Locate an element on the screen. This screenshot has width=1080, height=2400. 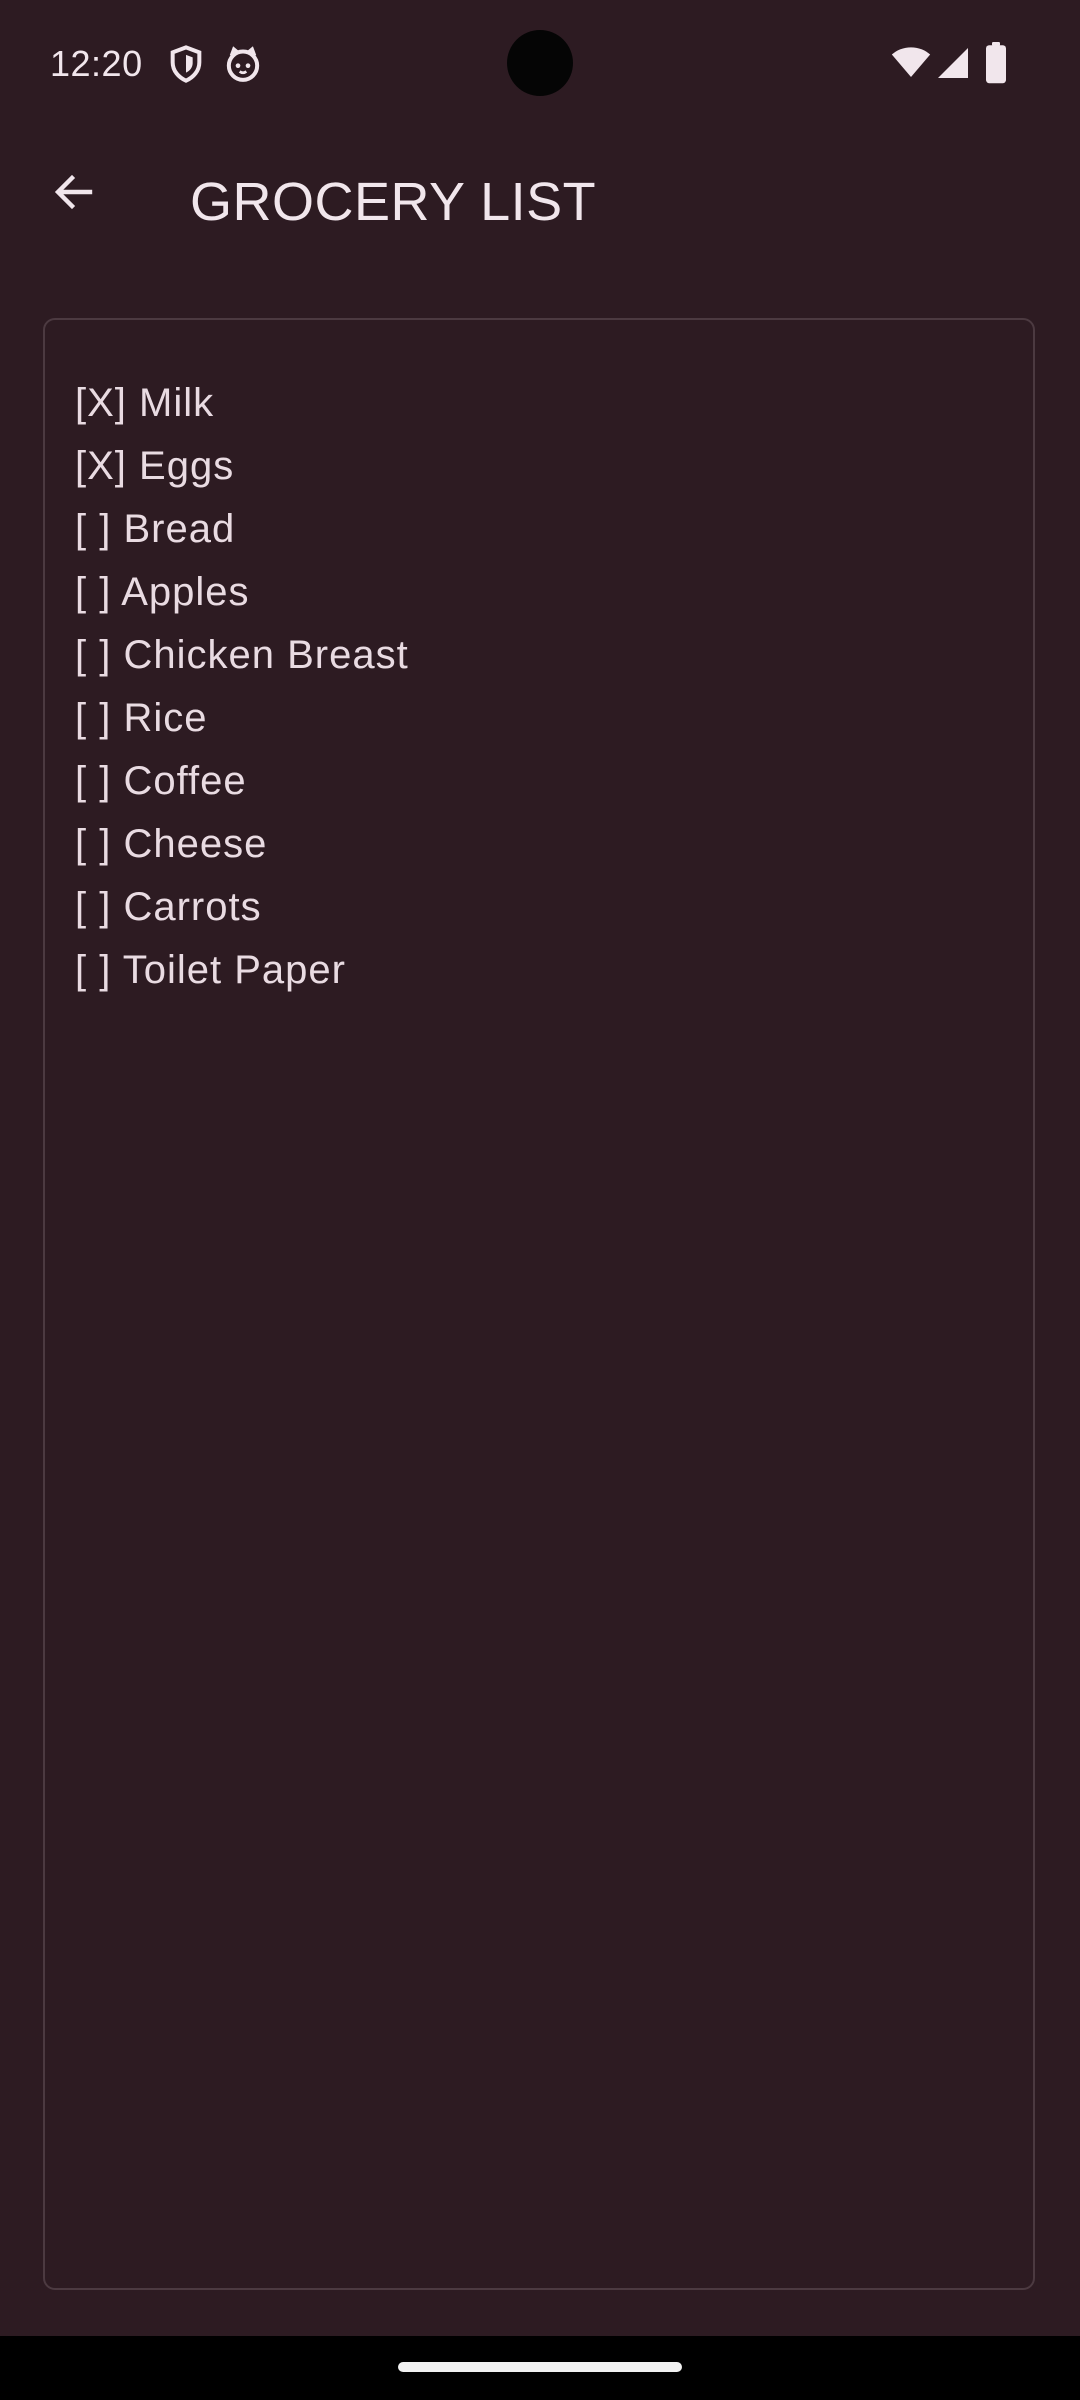
back-button is located at coordinates (74, 194).